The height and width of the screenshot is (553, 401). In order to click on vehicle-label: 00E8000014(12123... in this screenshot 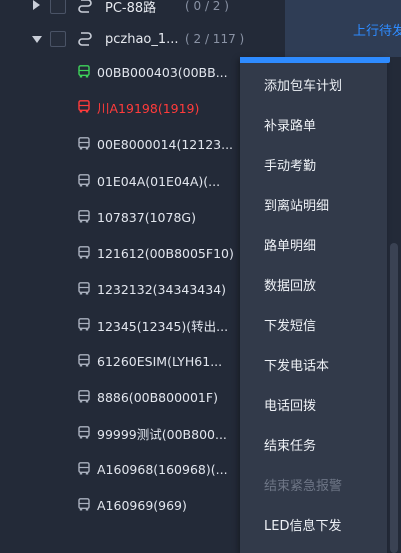, I will do `click(165, 144)`.